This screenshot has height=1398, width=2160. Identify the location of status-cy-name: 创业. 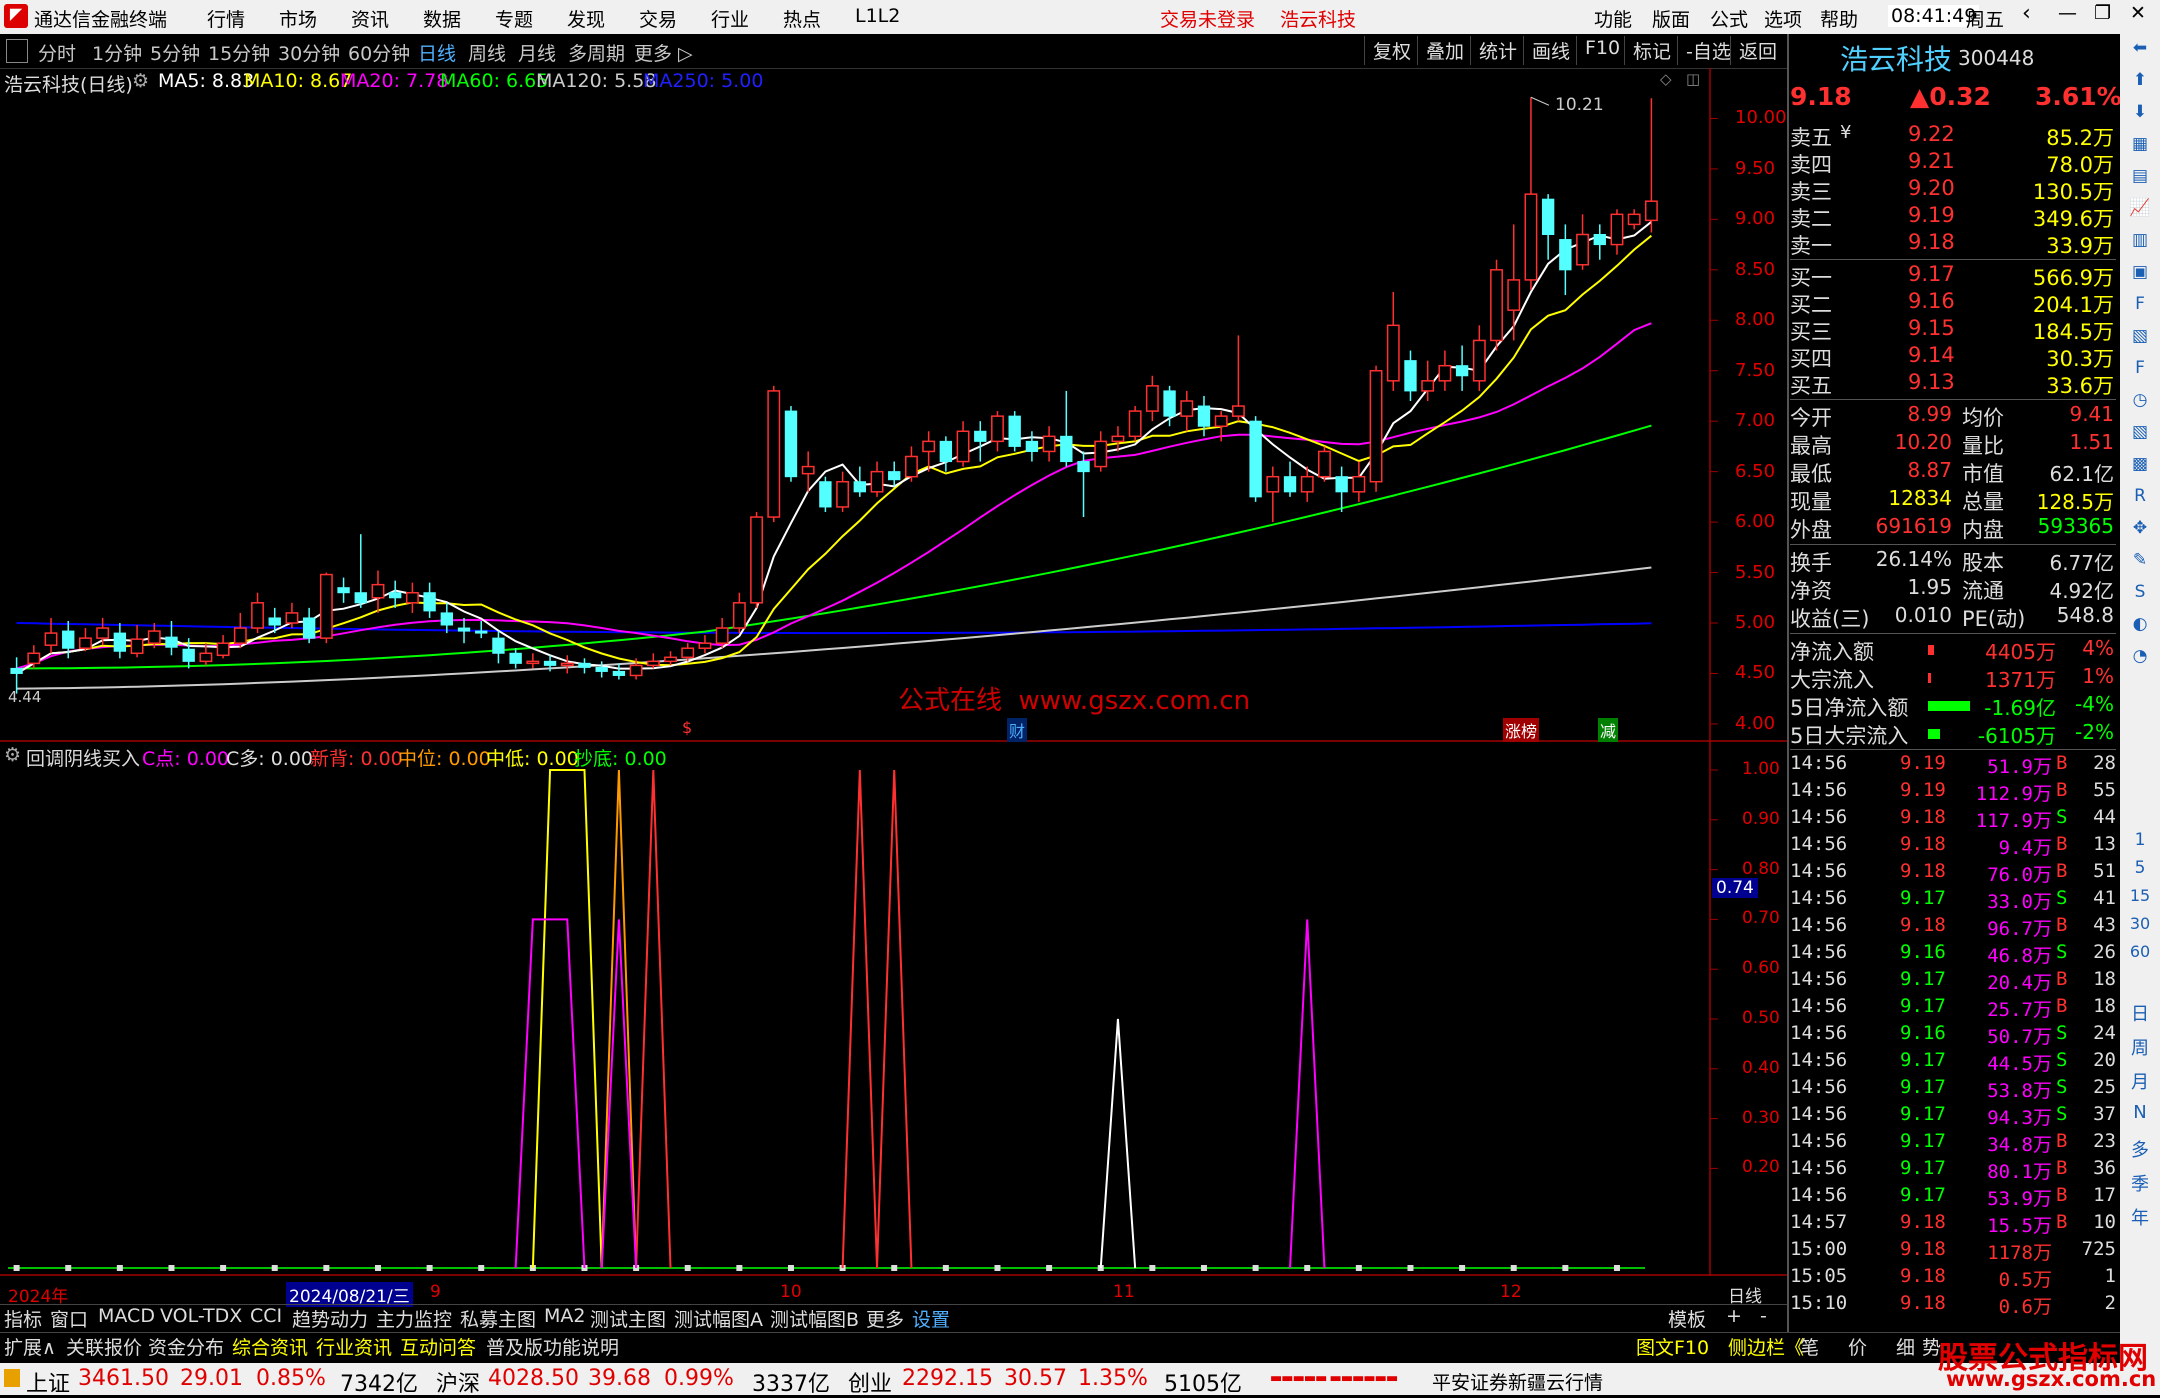
(870, 1382).